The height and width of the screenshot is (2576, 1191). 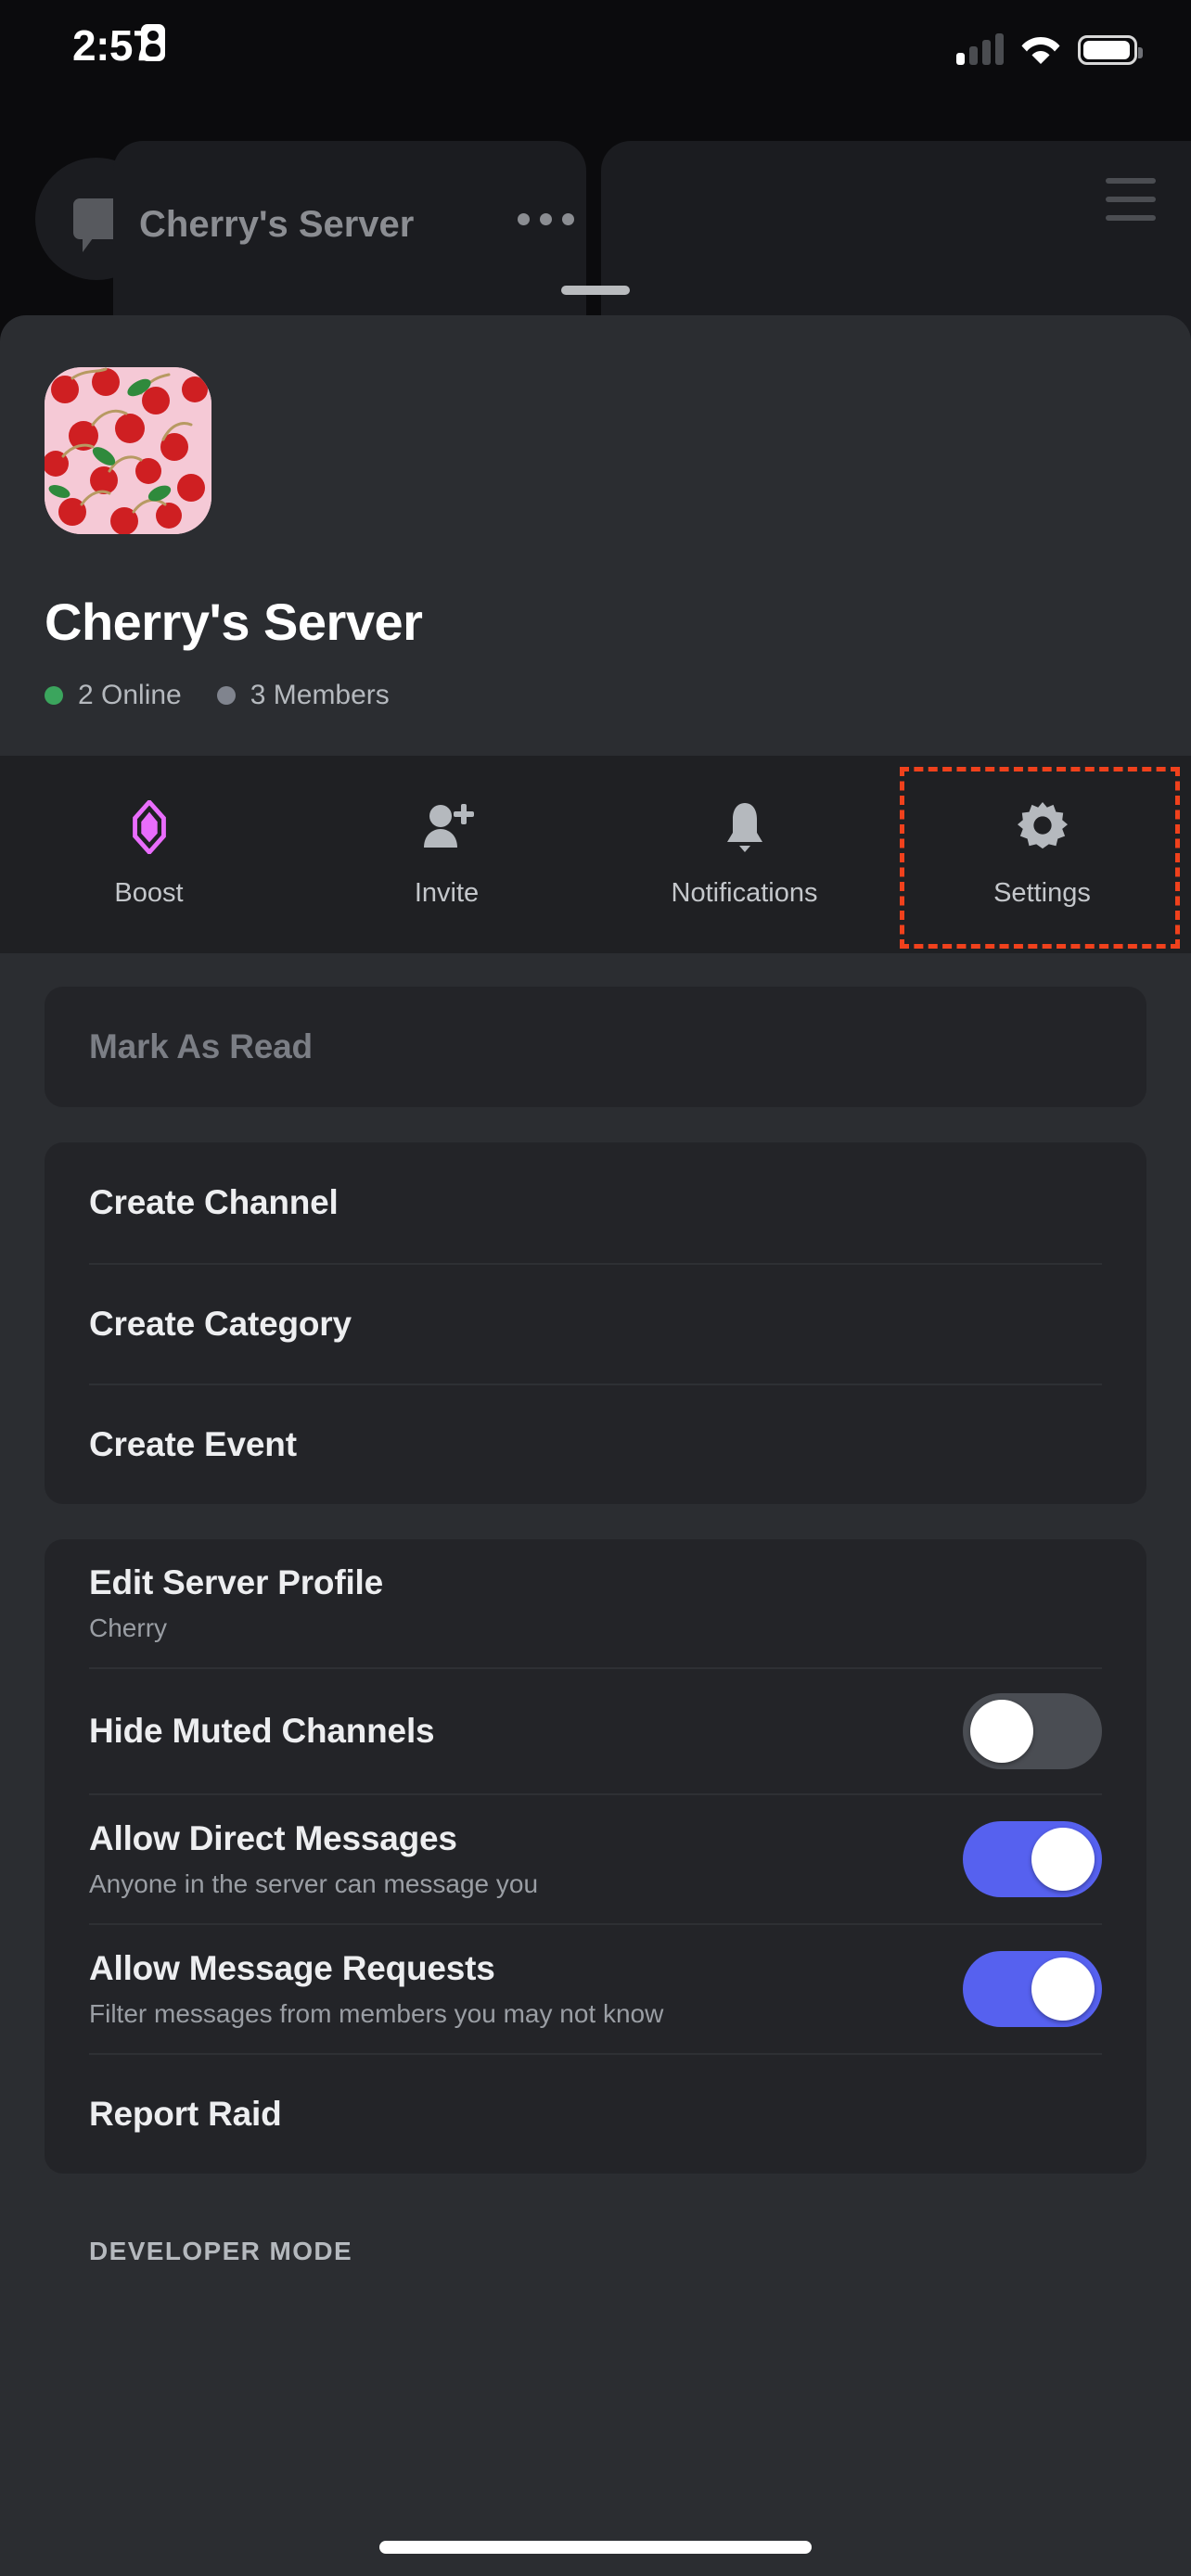 I want to click on edit-server-profile-label: Edit Server Profile, so click(x=236, y=1582).